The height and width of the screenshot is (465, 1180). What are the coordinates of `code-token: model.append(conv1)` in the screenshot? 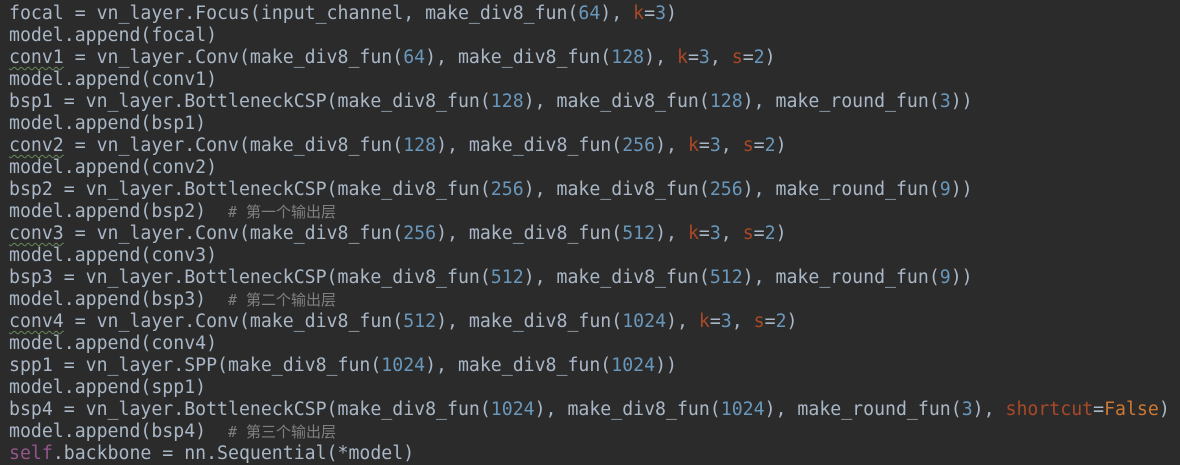 It's located at (113, 79).